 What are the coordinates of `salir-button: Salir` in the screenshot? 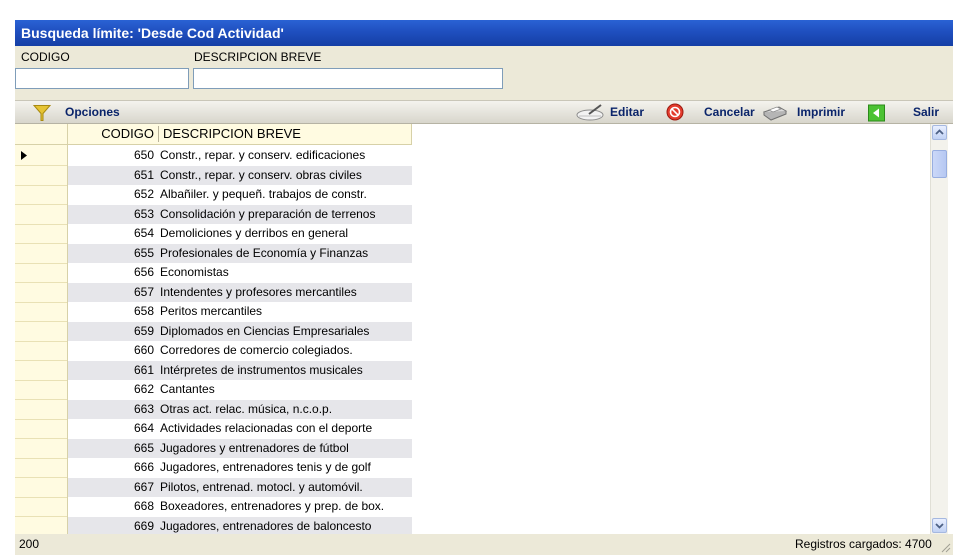 It's located at (926, 112).